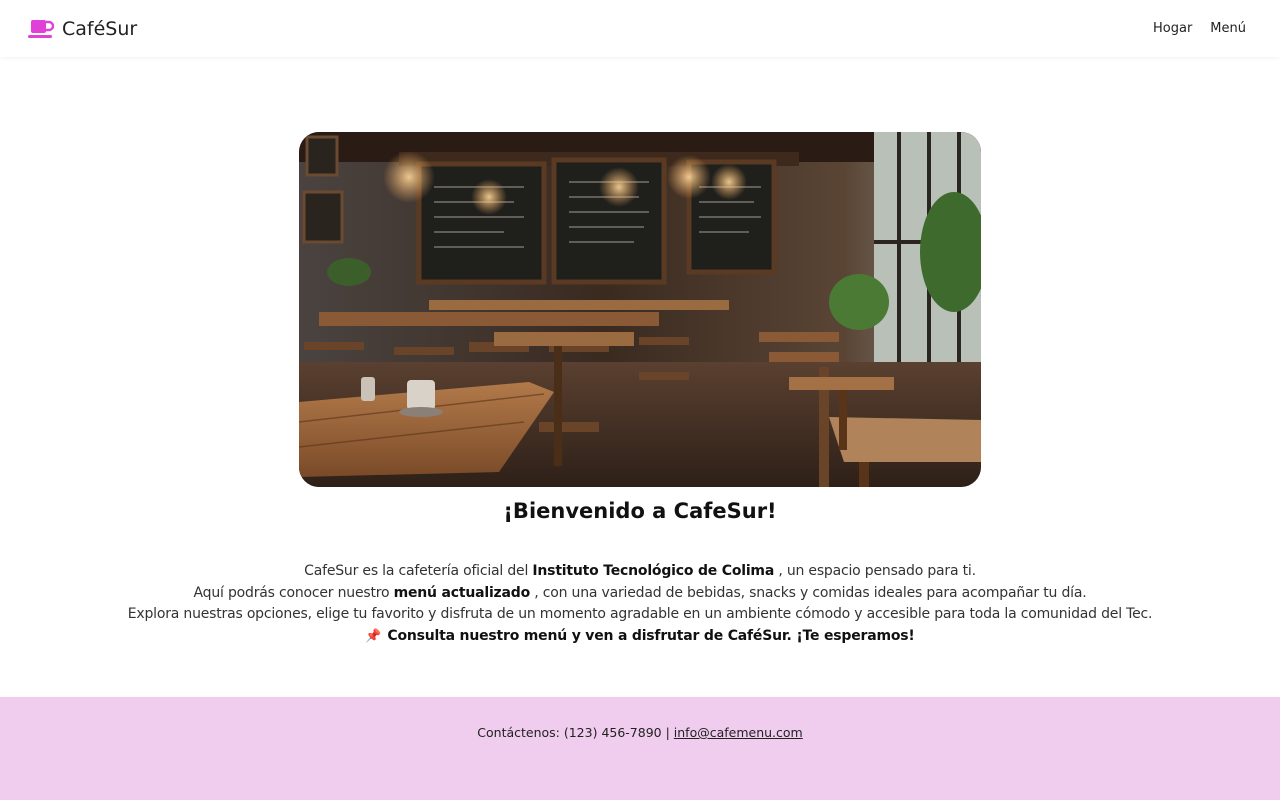 The image size is (1280, 800). I want to click on institute-name: Instituto Tecnológico de Colima, so click(653, 571).